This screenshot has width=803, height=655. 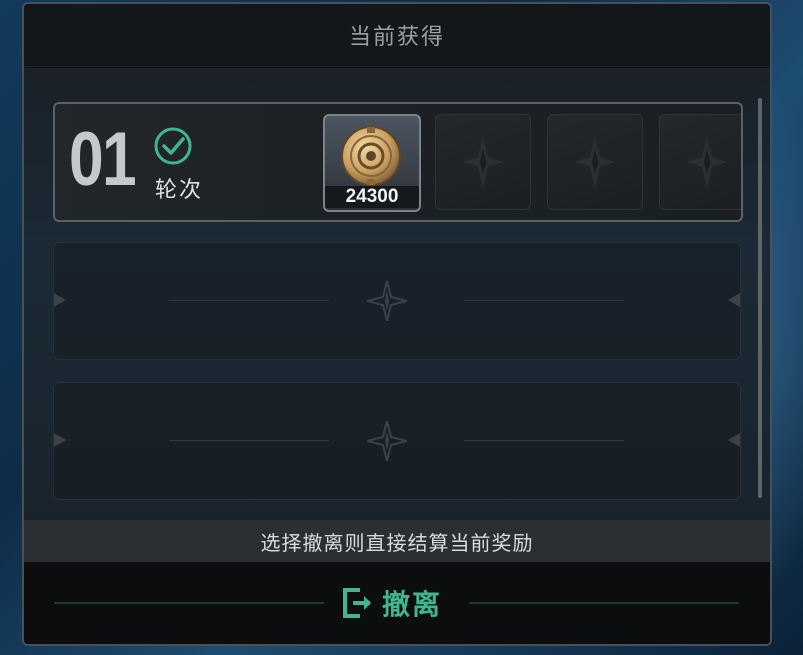 What do you see at coordinates (604, 603) in the screenshot?
I see `footer-divider-right` at bounding box center [604, 603].